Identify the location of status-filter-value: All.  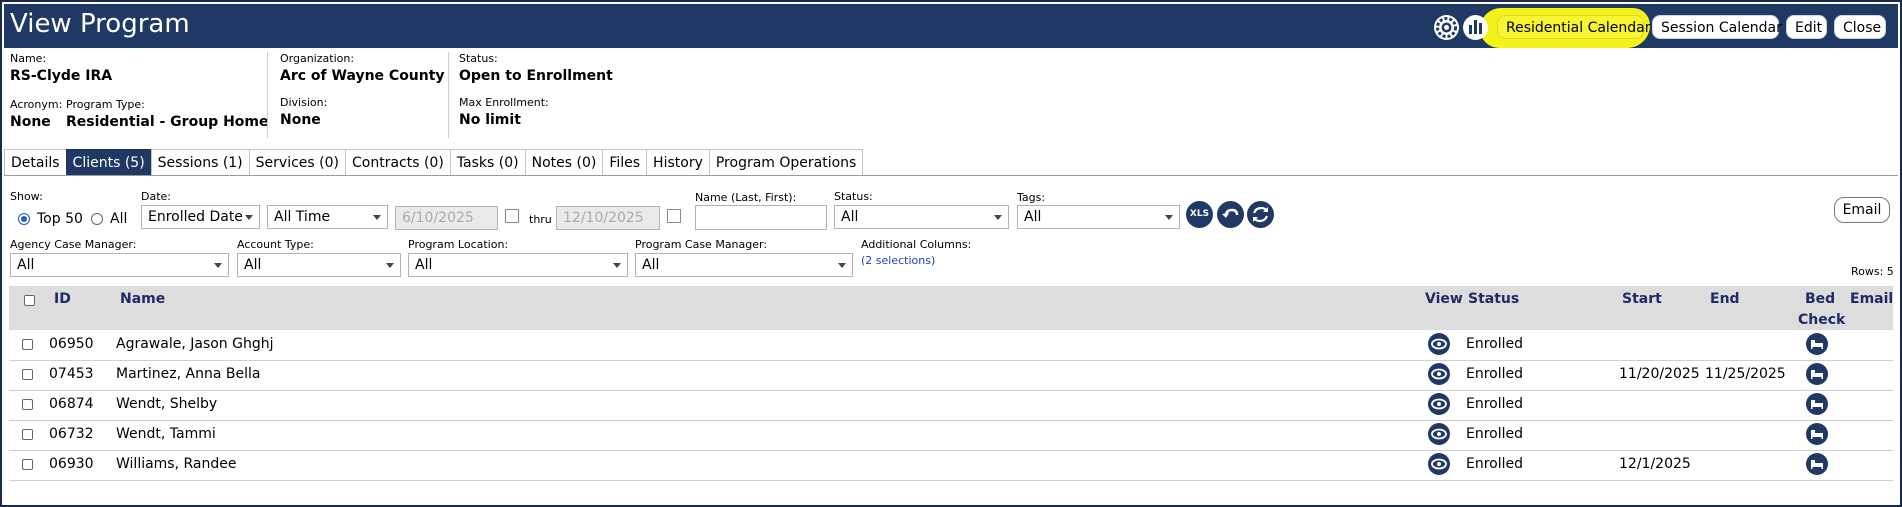
(850, 217).